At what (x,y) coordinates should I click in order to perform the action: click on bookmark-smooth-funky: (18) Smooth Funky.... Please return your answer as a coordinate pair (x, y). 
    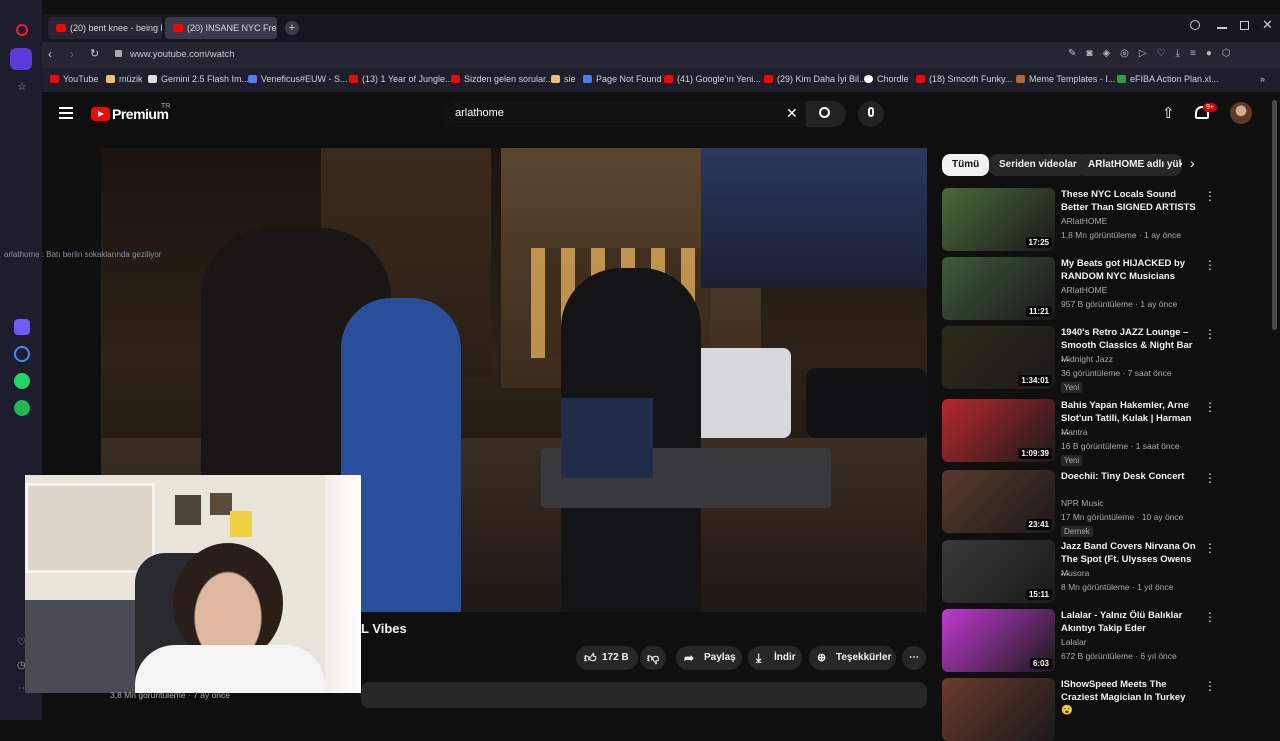
    Looking at the image, I should click on (964, 79).